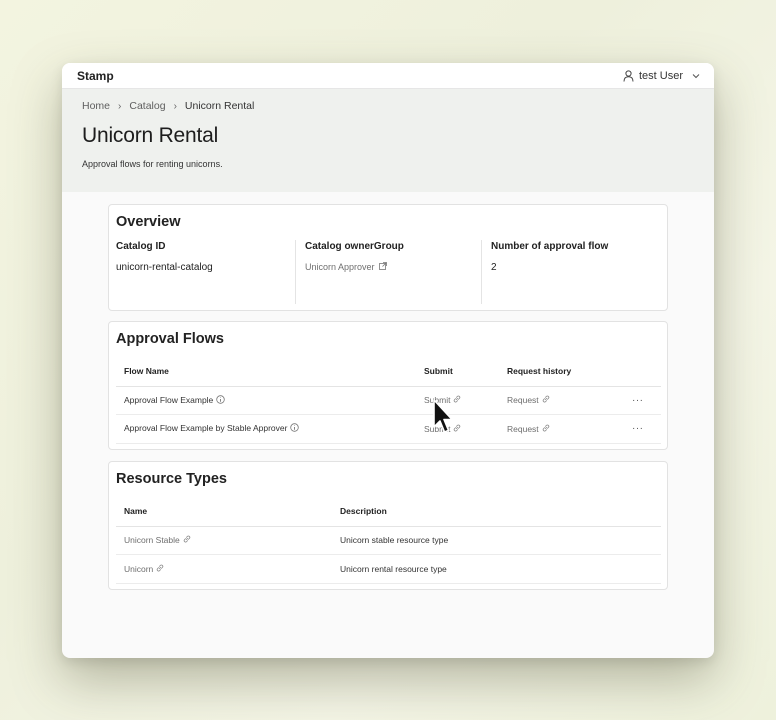  I want to click on resource-description: Unicorn rental resource type, so click(496, 569).